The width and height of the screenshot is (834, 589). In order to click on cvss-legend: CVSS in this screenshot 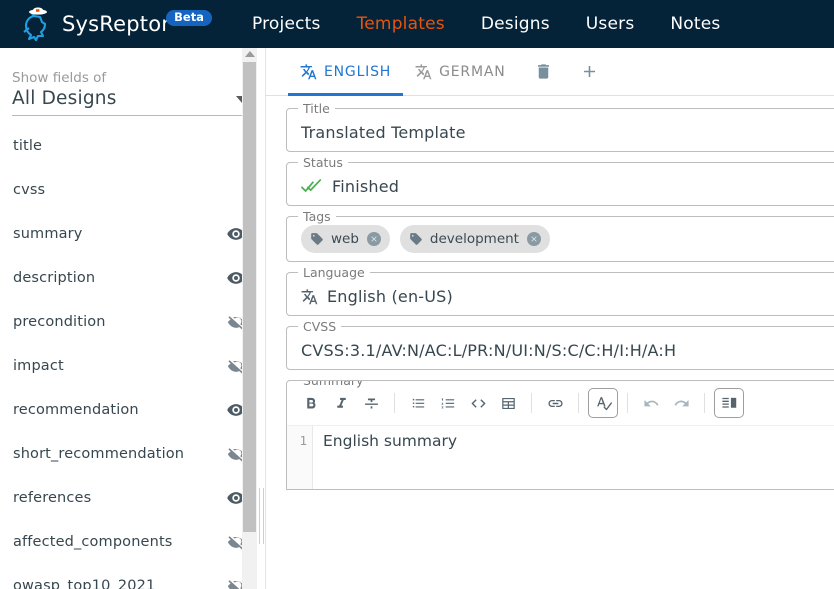, I will do `click(320, 326)`.